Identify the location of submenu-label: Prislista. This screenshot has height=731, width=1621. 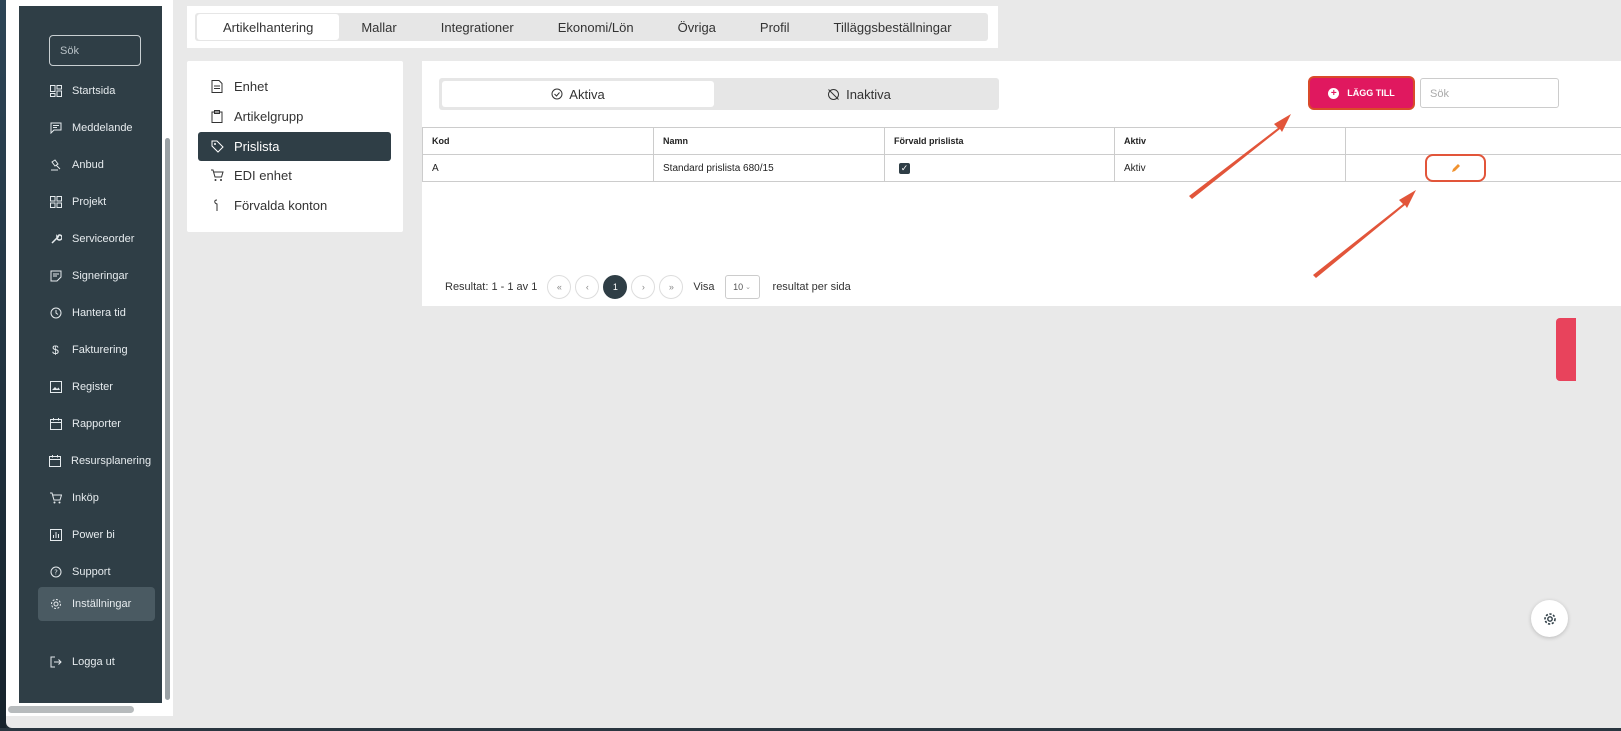
(257, 146).